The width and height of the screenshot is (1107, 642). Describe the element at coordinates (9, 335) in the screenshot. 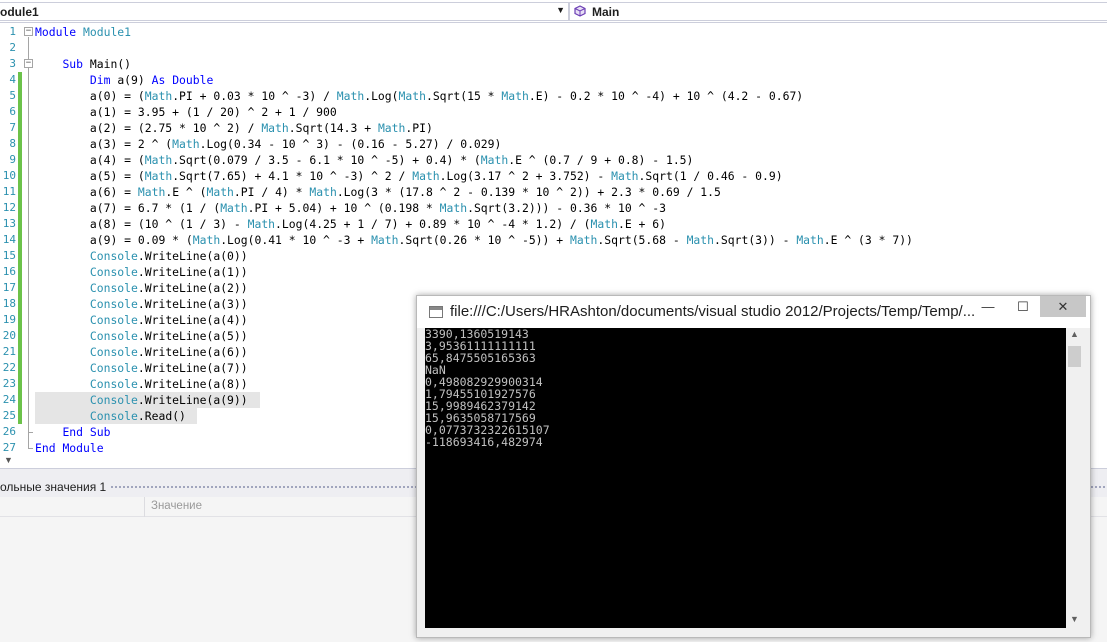

I see `line-number: 20` at that location.